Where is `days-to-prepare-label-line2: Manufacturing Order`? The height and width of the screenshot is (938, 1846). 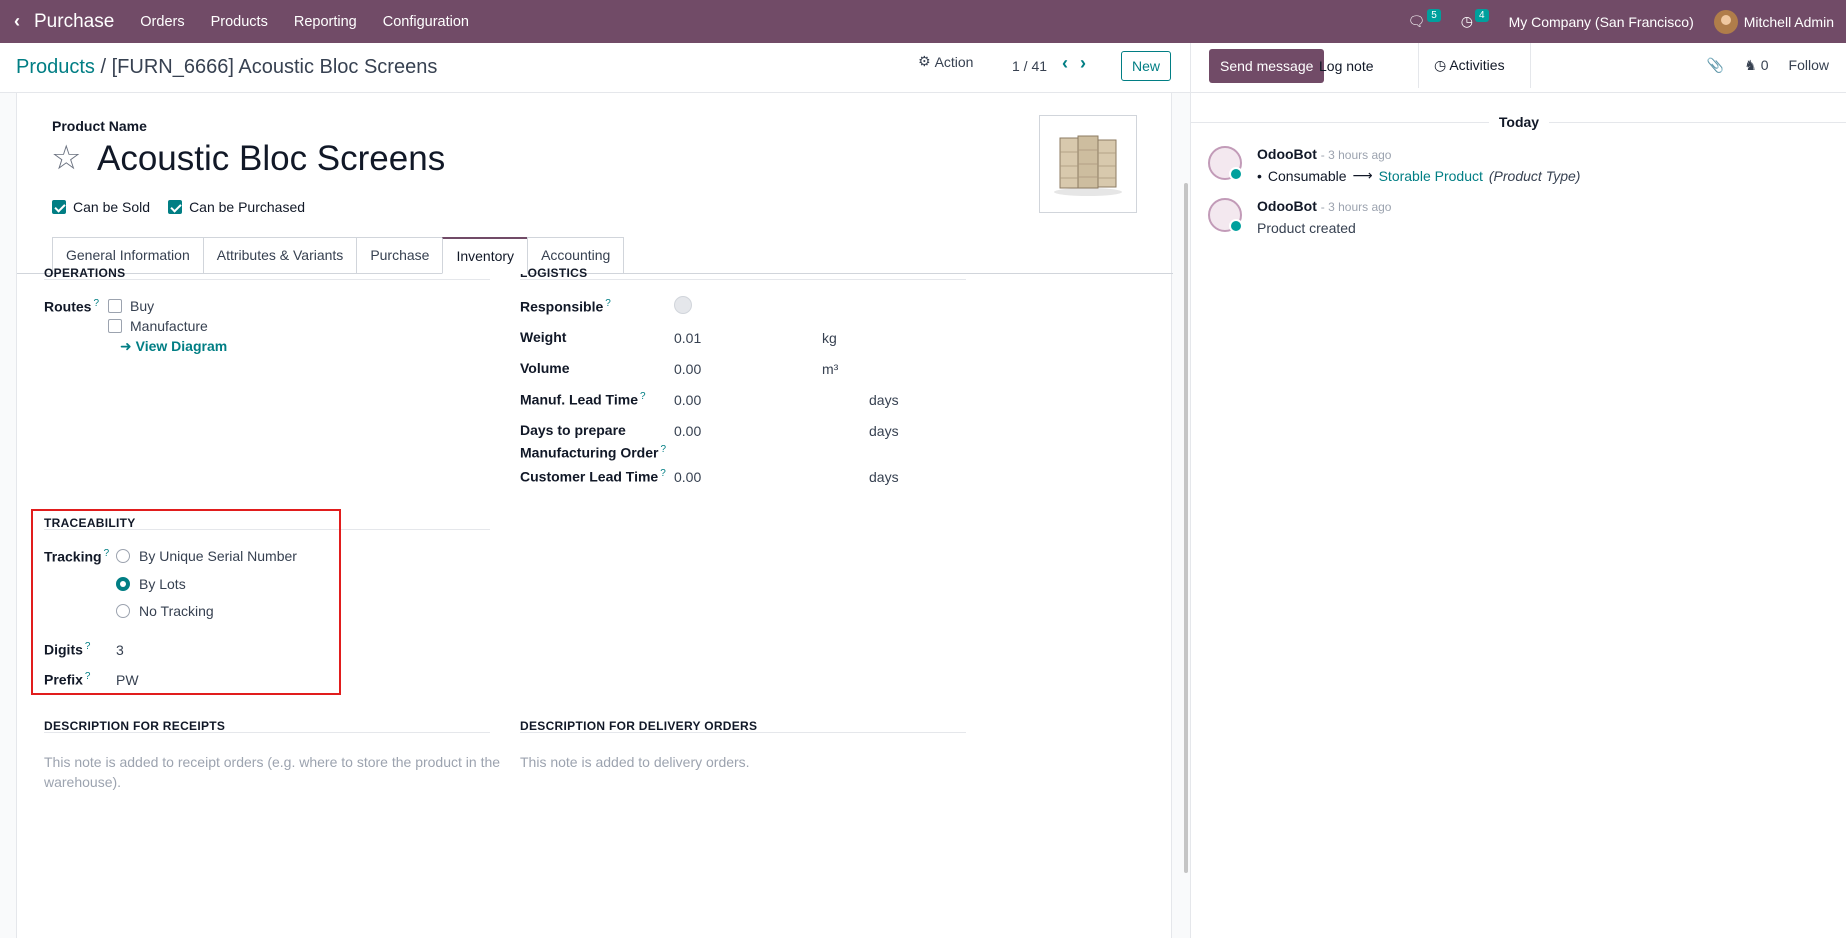
days-to-prepare-label-line2: Manufacturing Order is located at coordinates (589, 452).